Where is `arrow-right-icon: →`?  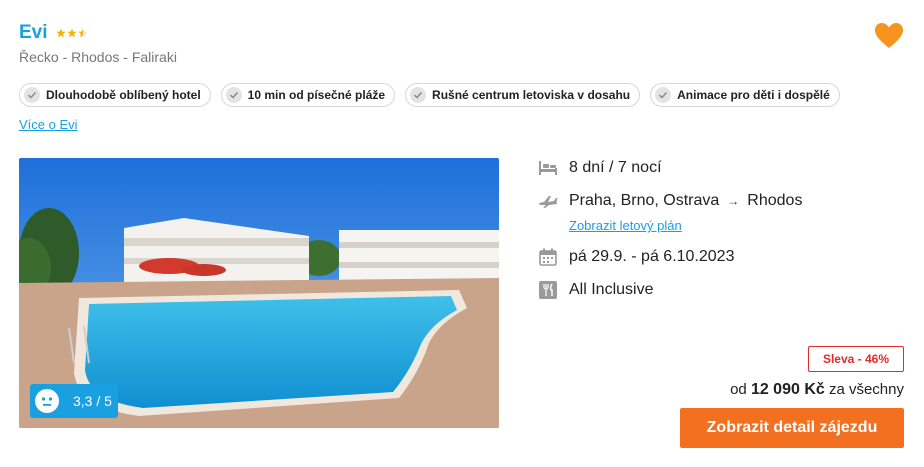 arrow-right-icon: → is located at coordinates (733, 201).